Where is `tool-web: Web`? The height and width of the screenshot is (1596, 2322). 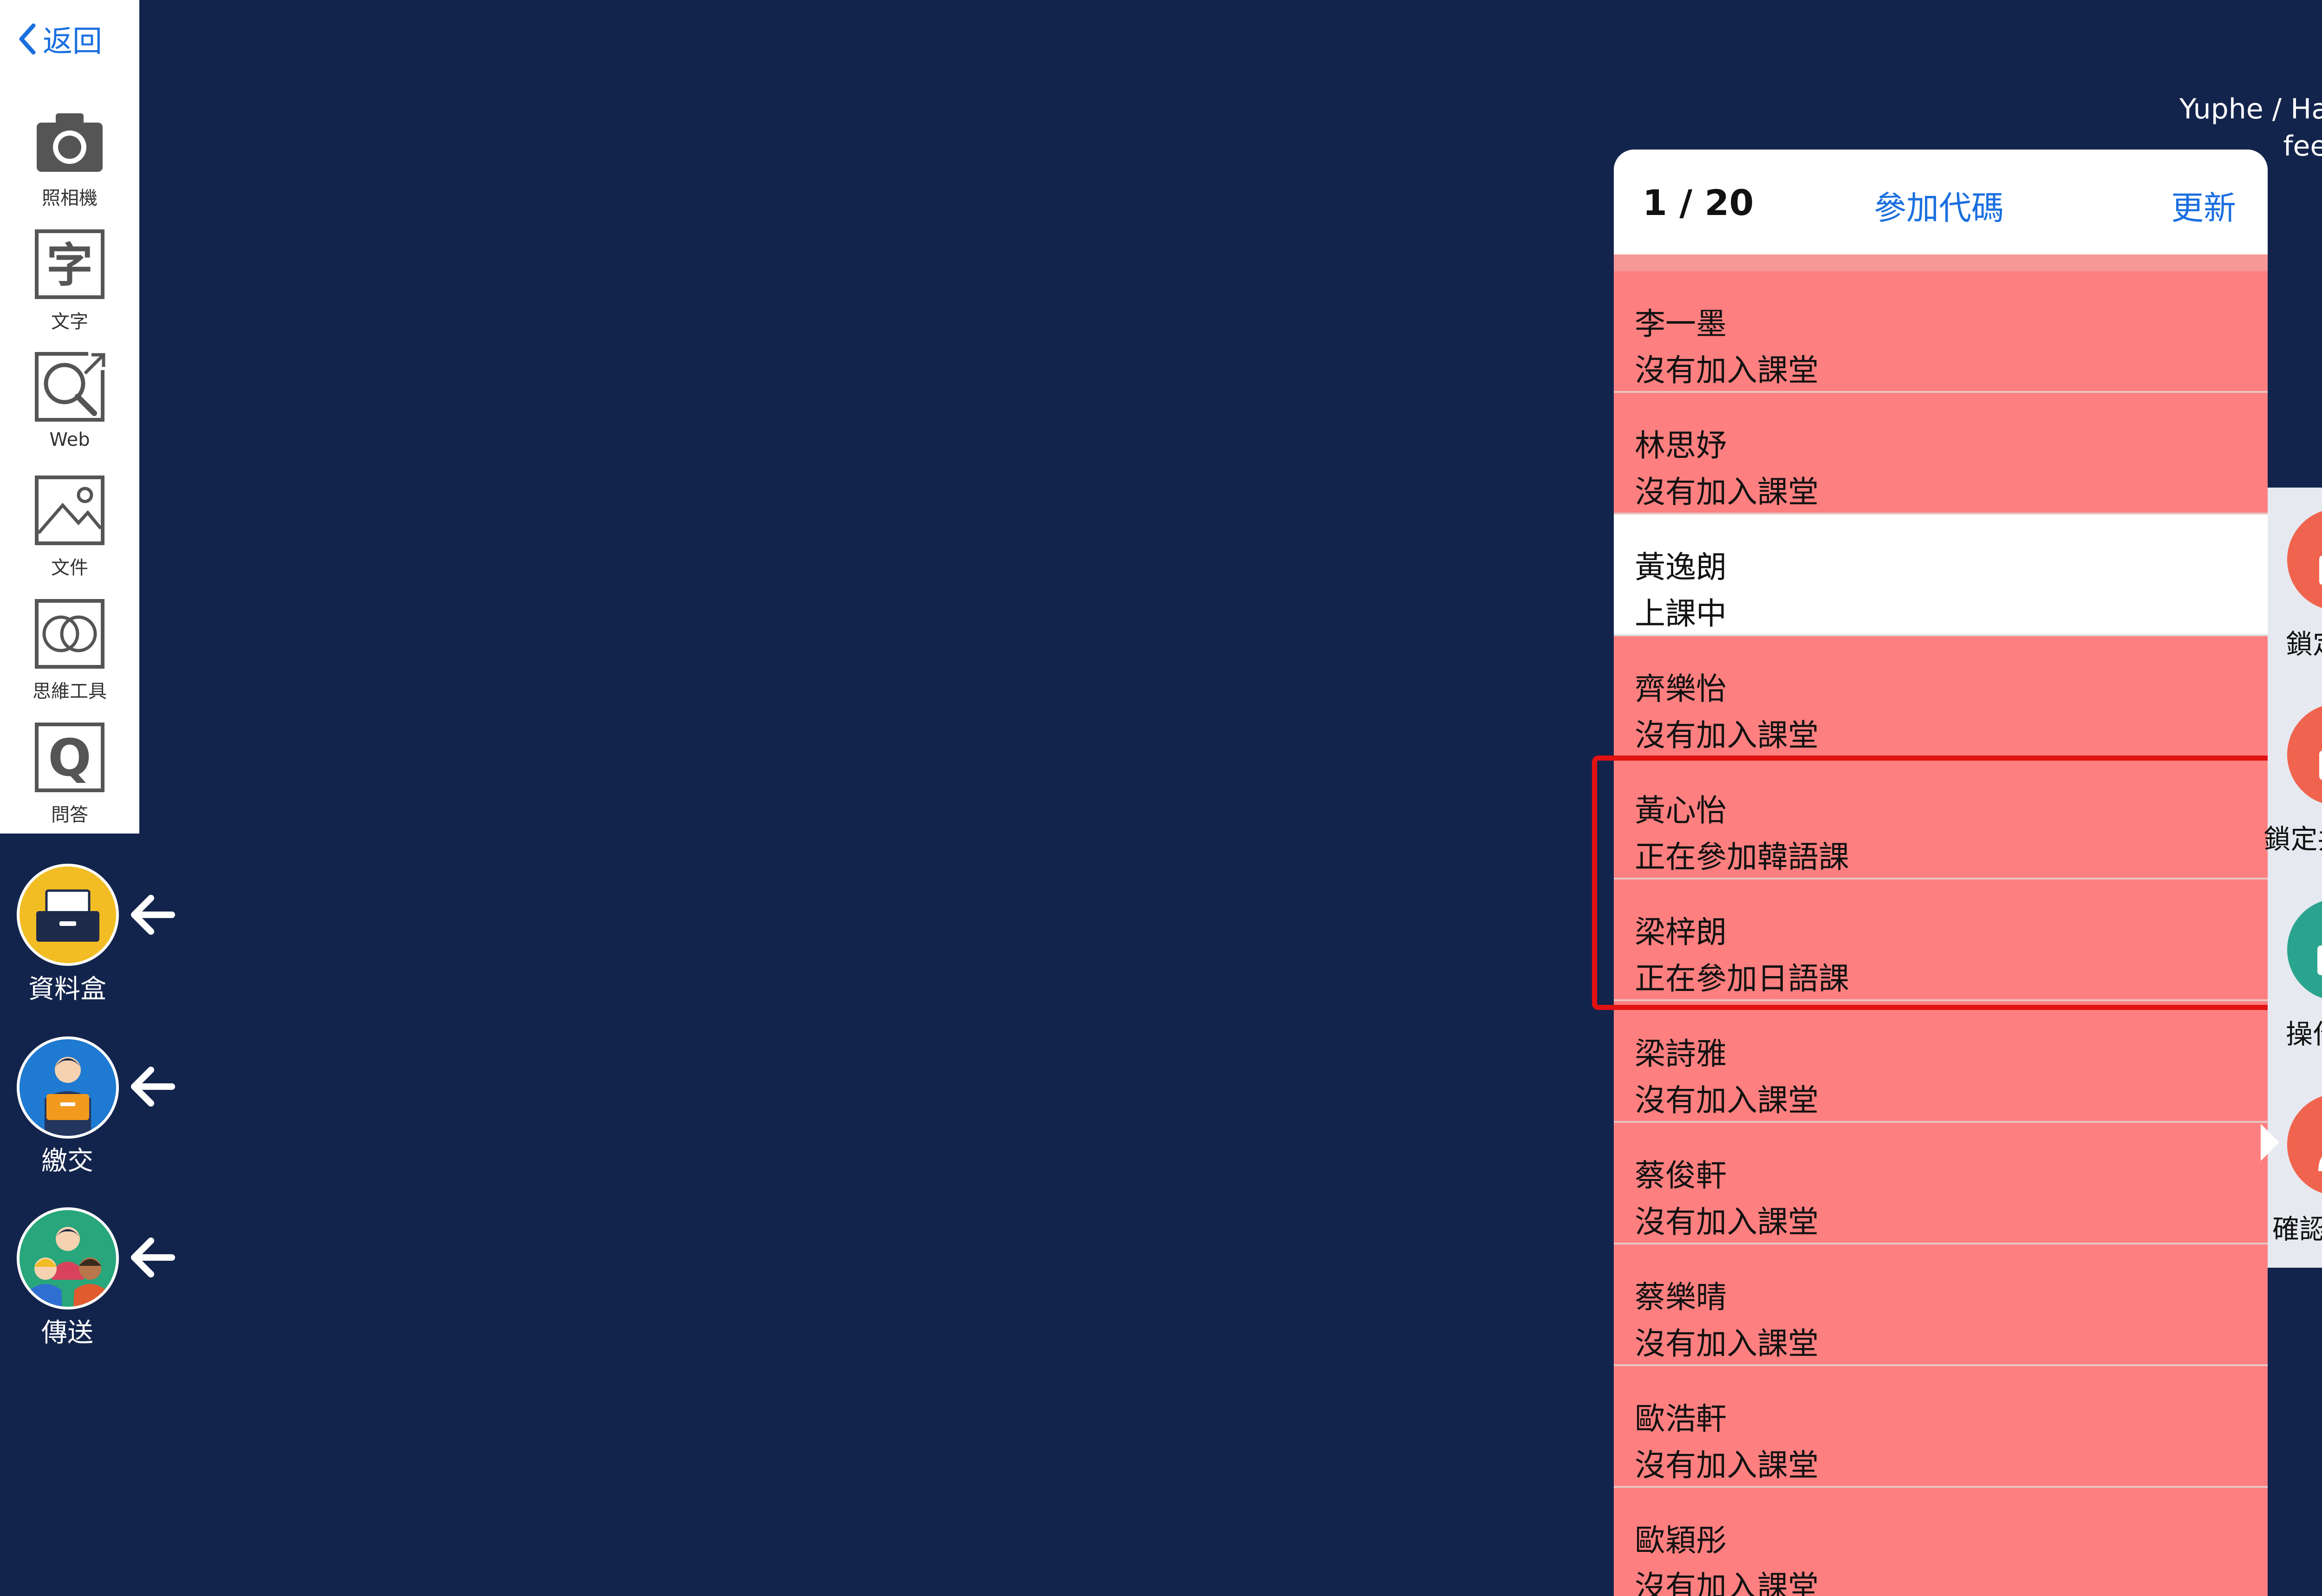
tool-web: Web is located at coordinates (69, 399).